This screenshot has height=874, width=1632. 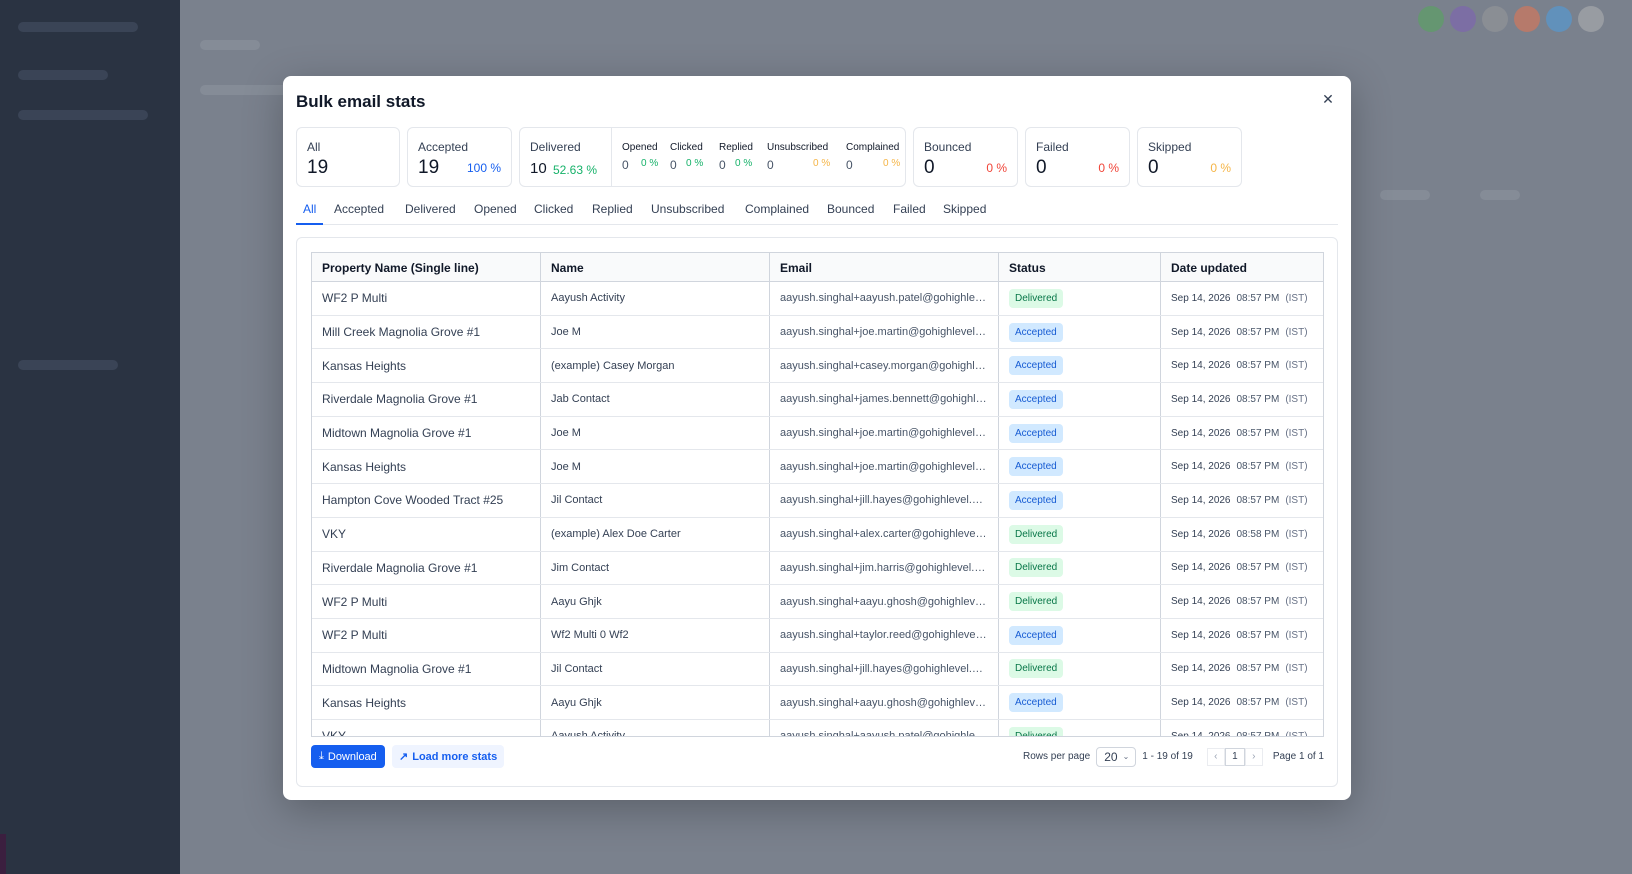 I want to click on status-badge: Accepted, so click(x=1036, y=366).